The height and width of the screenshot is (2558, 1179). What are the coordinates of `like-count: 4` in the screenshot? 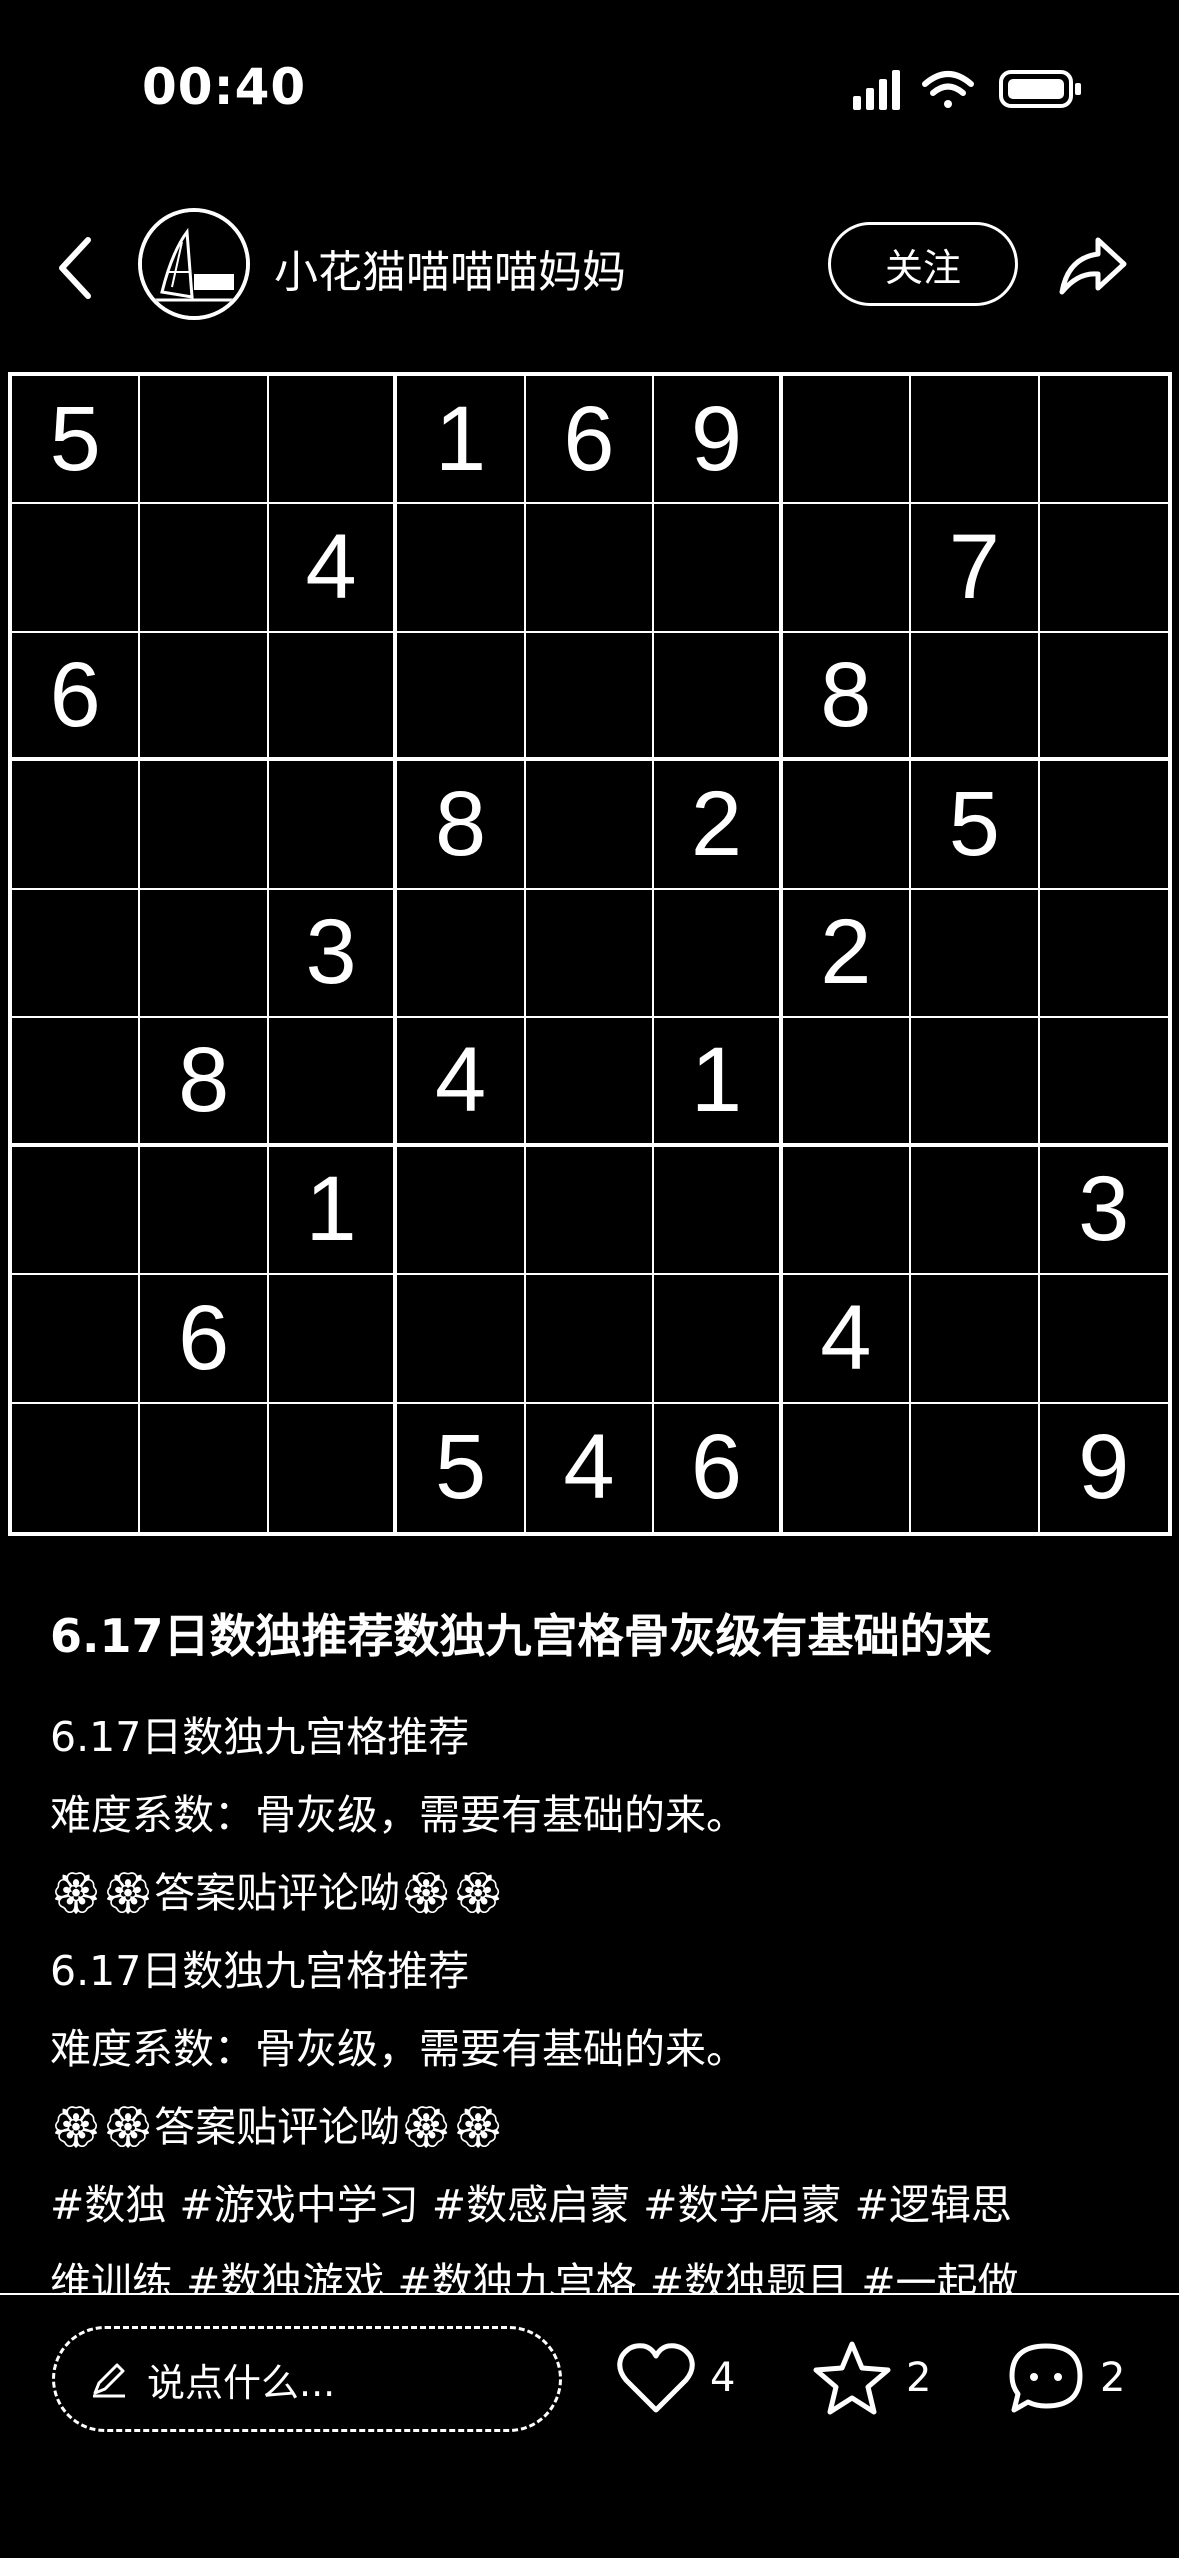 It's located at (723, 2378).